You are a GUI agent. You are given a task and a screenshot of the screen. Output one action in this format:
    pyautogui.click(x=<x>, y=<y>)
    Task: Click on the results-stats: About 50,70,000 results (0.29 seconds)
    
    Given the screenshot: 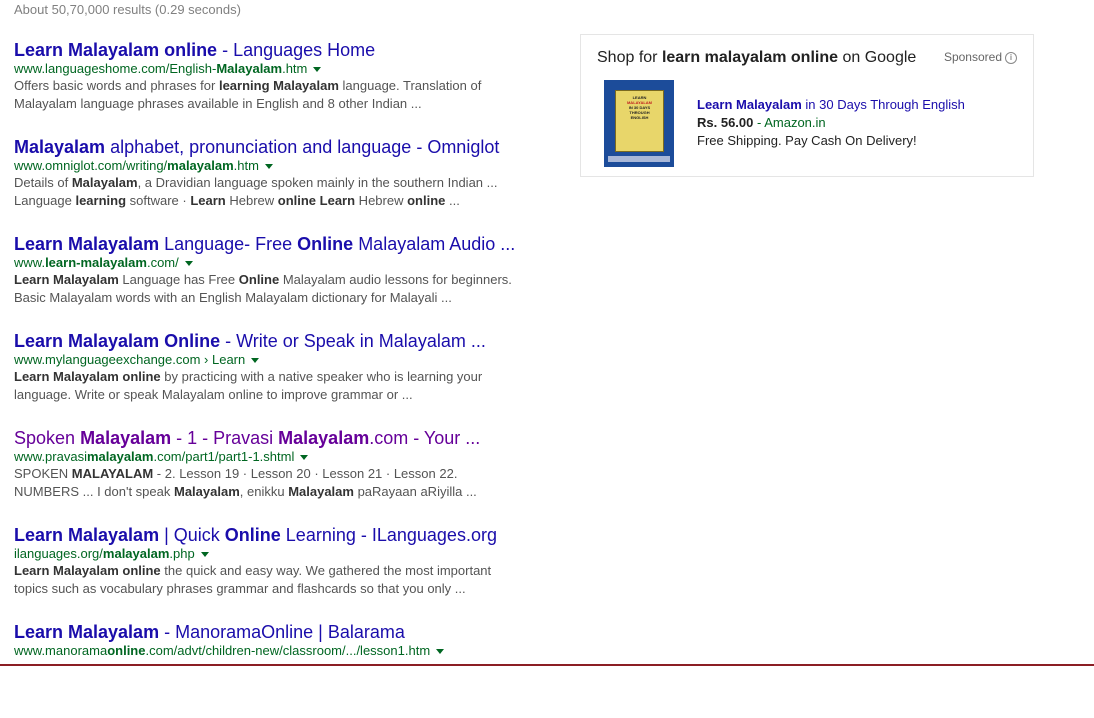 What is the action you would take?
    pyautogui.click(x=127, y=9)
    